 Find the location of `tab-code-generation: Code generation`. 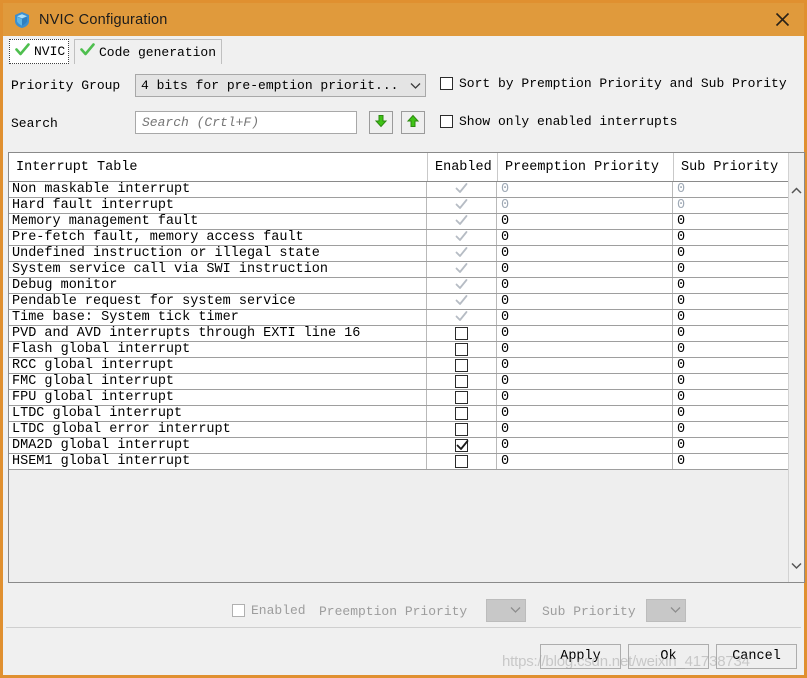

tab-code-generation: Code generation is located at coordinates (148, 51).